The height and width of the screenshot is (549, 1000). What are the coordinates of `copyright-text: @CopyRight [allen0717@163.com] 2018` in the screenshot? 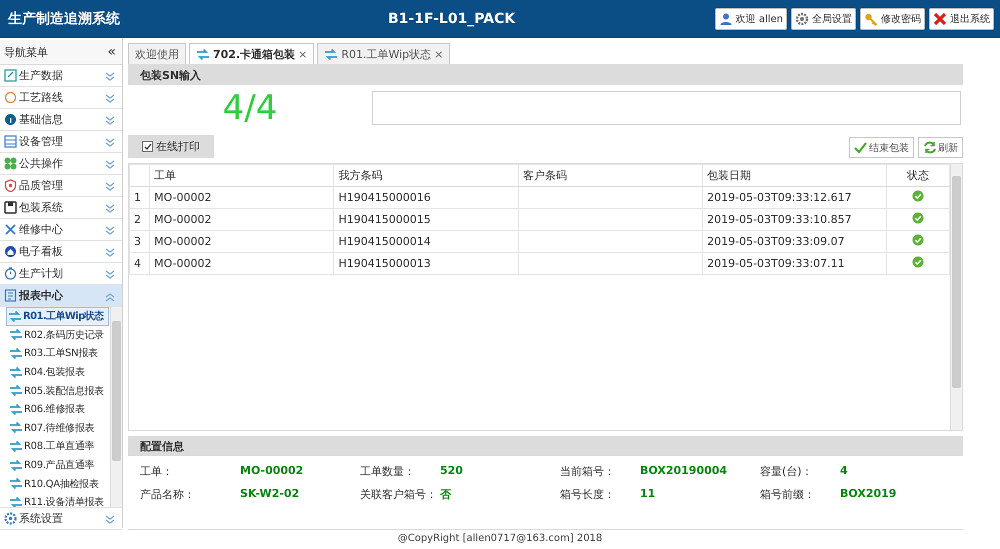 It's located at (500, 538).